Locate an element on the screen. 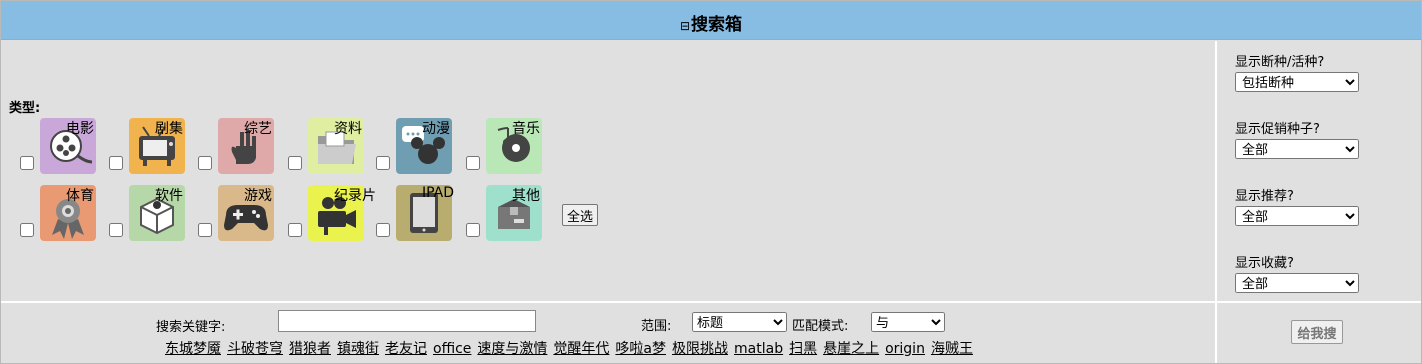 The image size is (1422, 364). hot-keyword-link: 猎狼者 is located at coordinates (310, 349).